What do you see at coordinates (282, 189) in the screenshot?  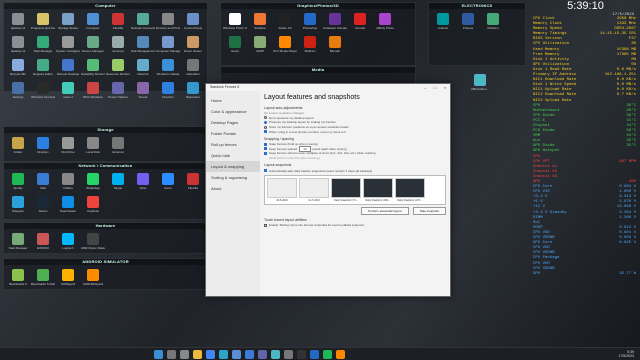 I see `snapshot-item: 18-5-2023` at bounding box center [282, 189].